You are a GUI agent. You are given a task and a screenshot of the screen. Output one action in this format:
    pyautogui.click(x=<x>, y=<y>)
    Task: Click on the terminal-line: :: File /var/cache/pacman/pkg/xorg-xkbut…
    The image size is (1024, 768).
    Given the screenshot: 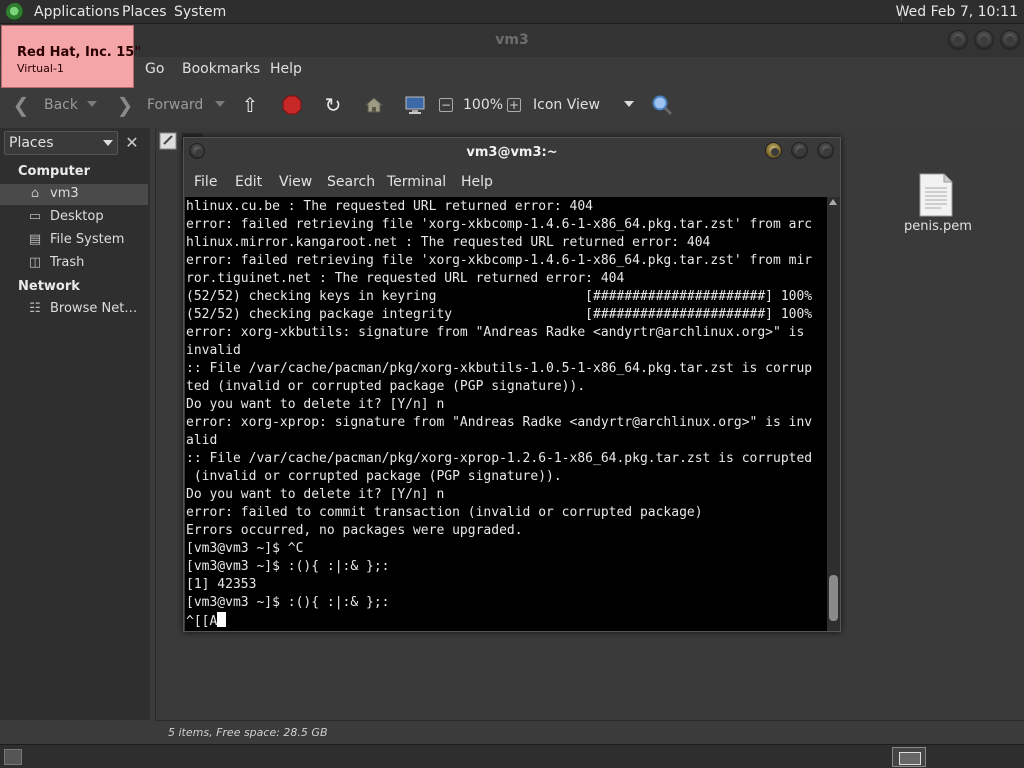 What is the action you would take?
    pyautogui.click(x=499, y=368)
    